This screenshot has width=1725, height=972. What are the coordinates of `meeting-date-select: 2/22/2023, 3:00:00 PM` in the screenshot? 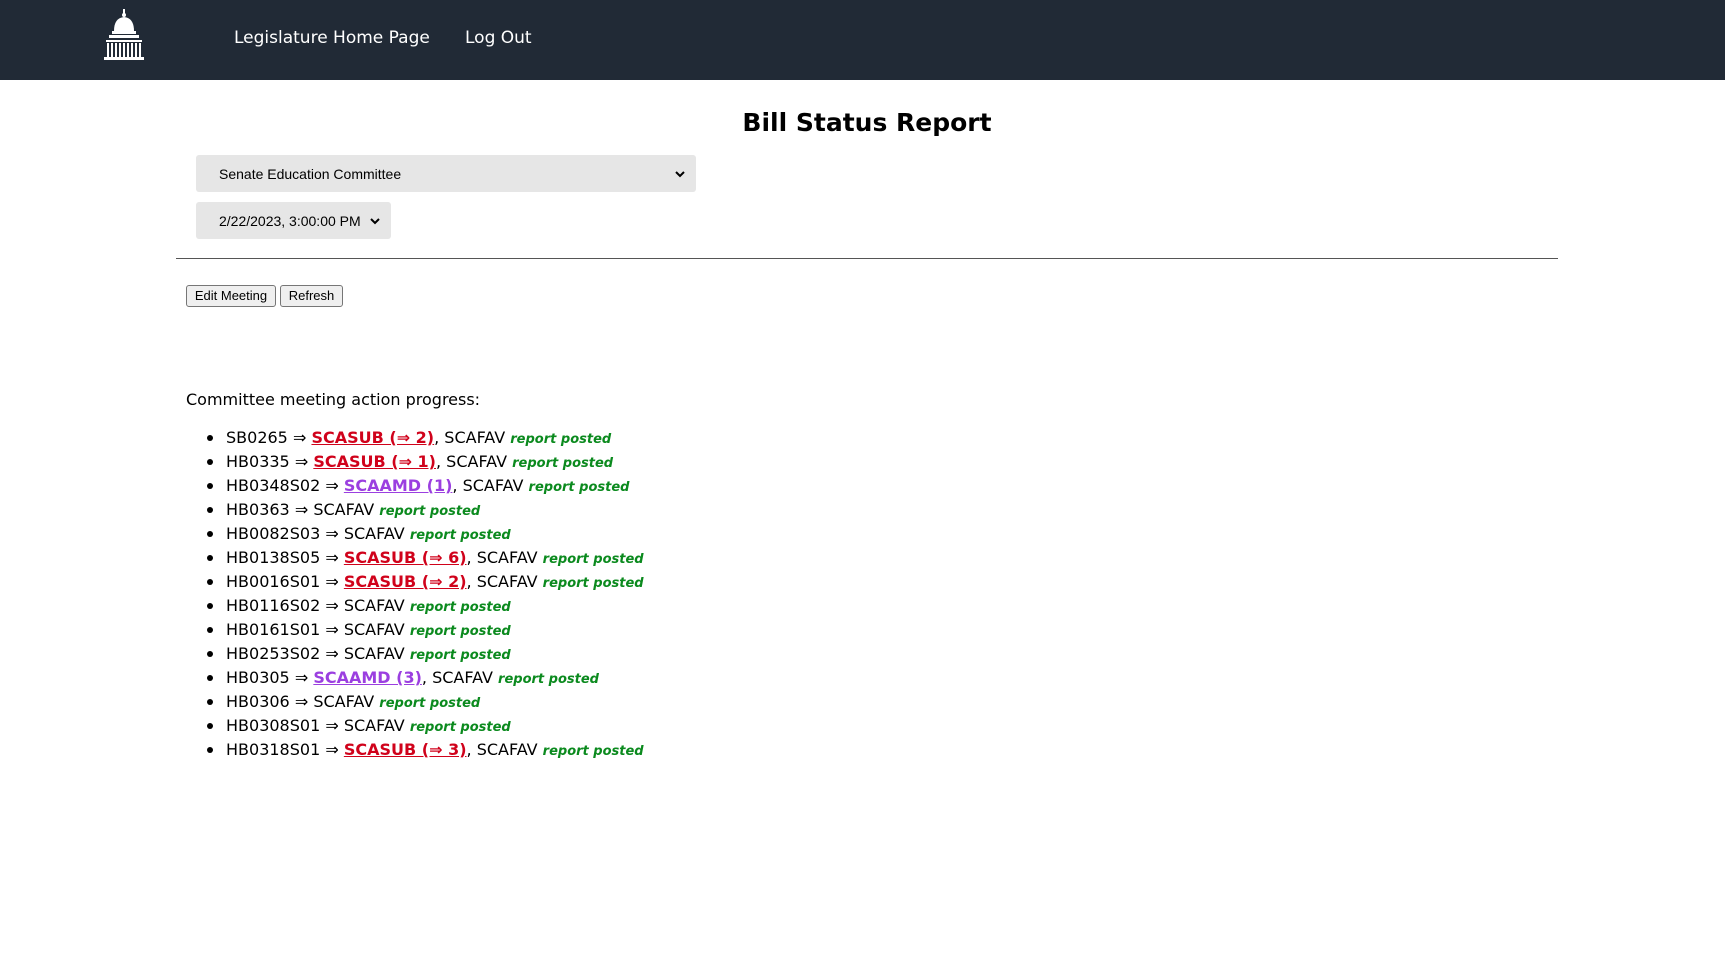 It's located at (293, 220).